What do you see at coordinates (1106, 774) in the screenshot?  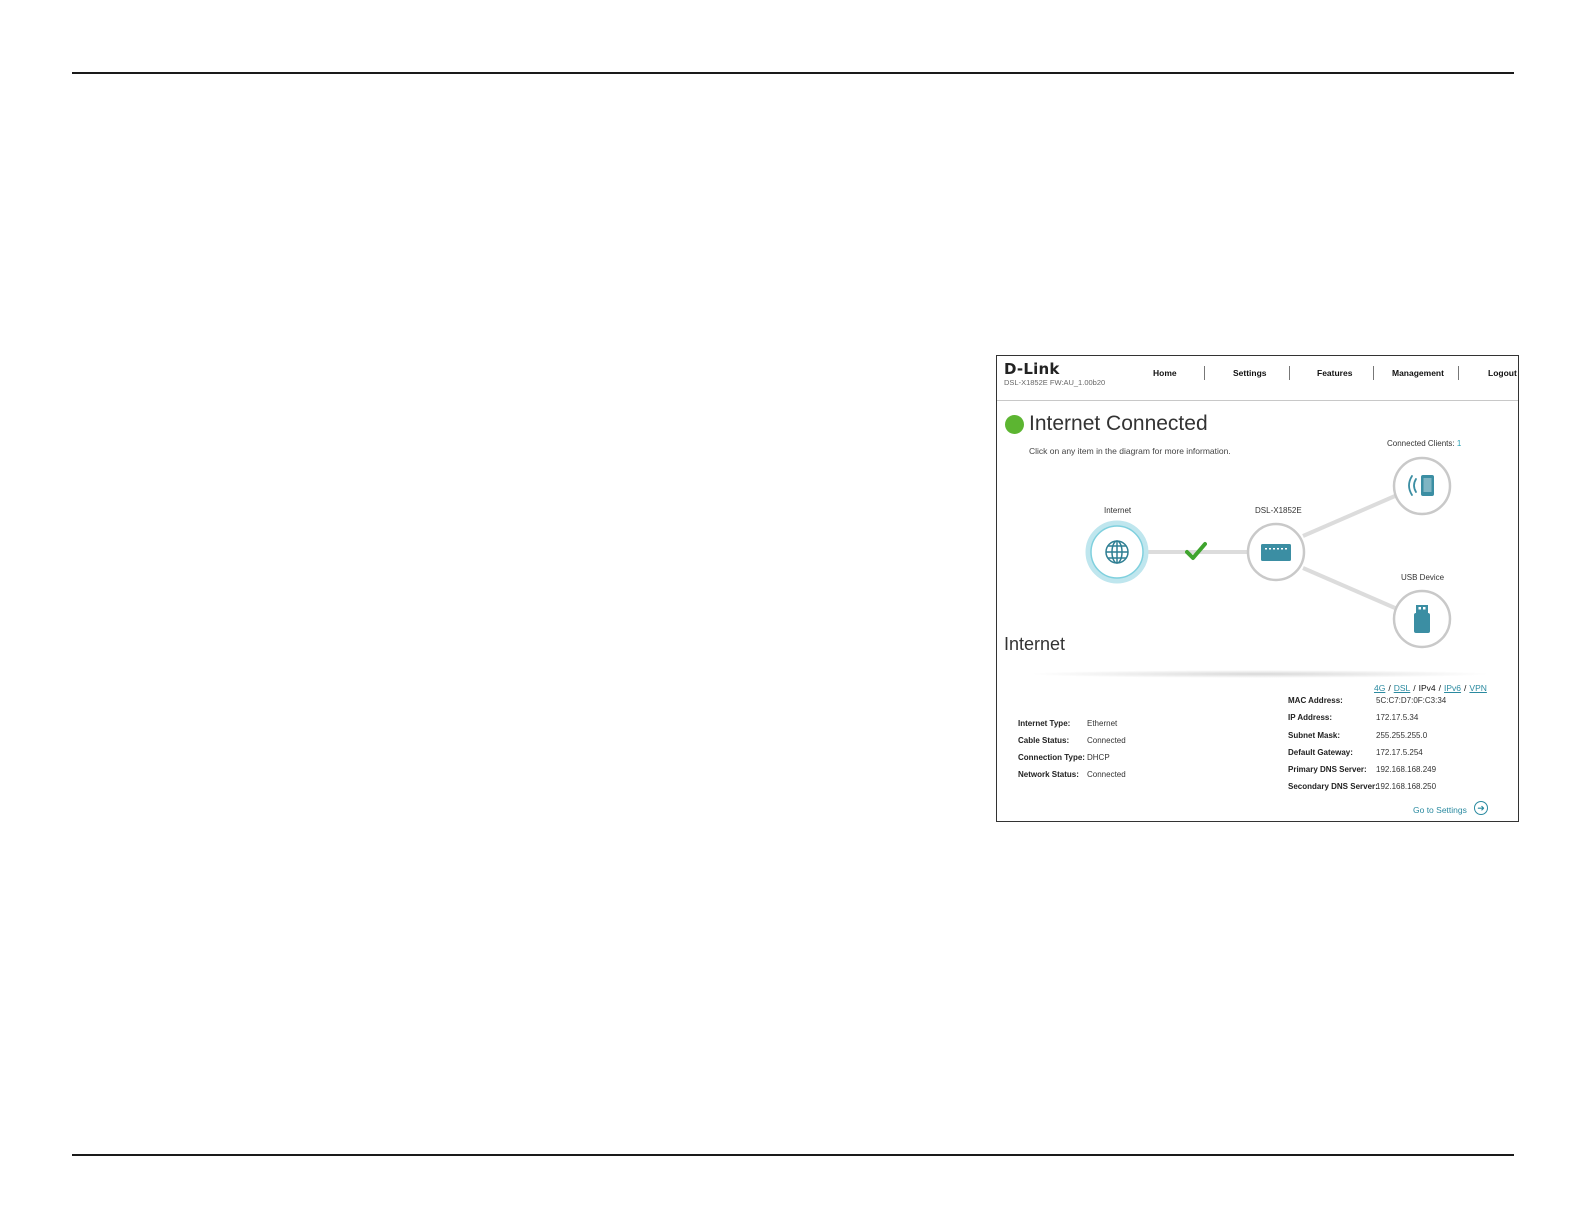 I see `network-status-value: Connected` at bounding box center [1106, 774].